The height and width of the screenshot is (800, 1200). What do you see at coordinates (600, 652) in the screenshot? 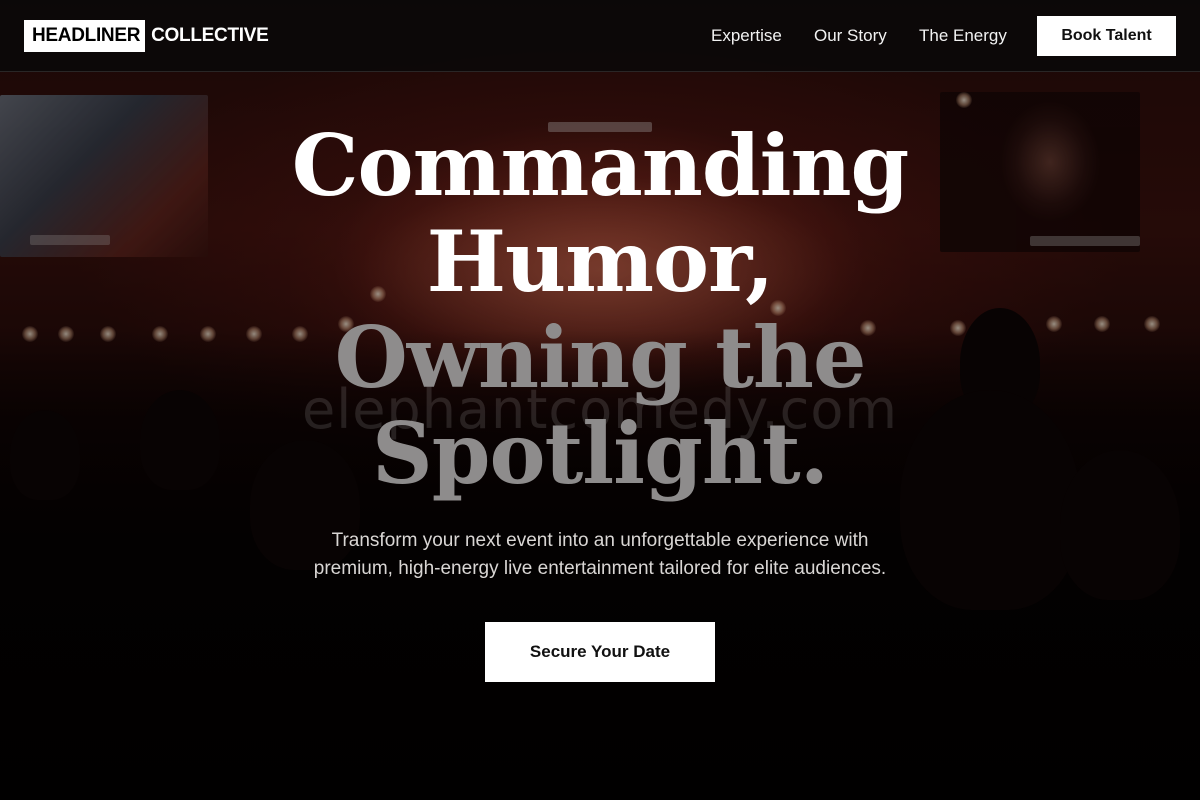
I see `secure-your-date-button: Secure Your Date` at bounding box center [600, 652].